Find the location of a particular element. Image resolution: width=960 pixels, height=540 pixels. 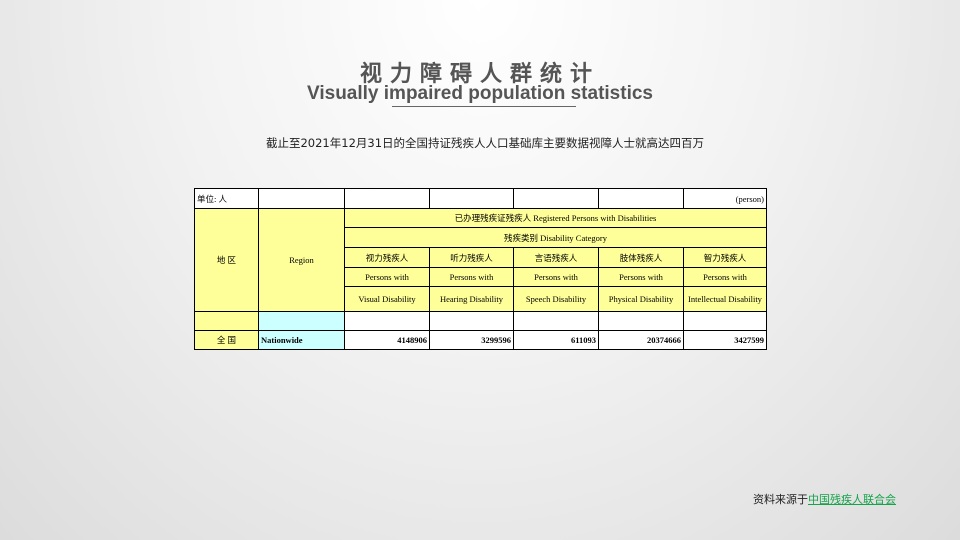

region-cn-header: 地 区 is located at coordinates (226, 260).